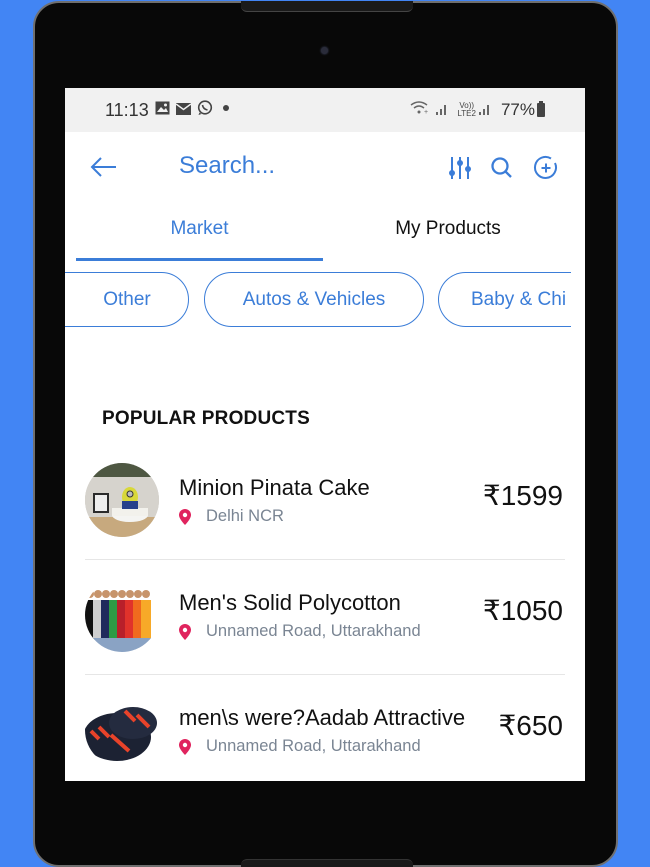 This screenshot has height=867, width=650. Describe the element at coordinates (199, 233) in the screenshot. I see `tab-market: Market` at that location.